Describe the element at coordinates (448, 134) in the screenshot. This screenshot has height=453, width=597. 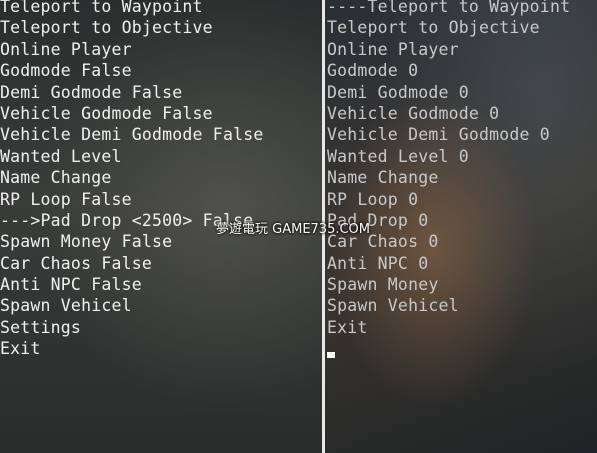
I see `menu-item-vehicle-demi-godmode: Vehicle Demi Godmode 0` at that location.